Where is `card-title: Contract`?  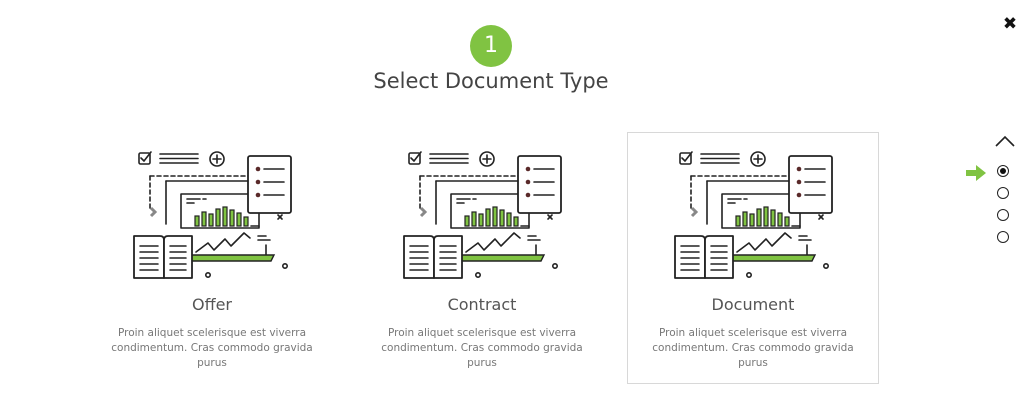 card-title: Contract is located at coordinates (482, 304).